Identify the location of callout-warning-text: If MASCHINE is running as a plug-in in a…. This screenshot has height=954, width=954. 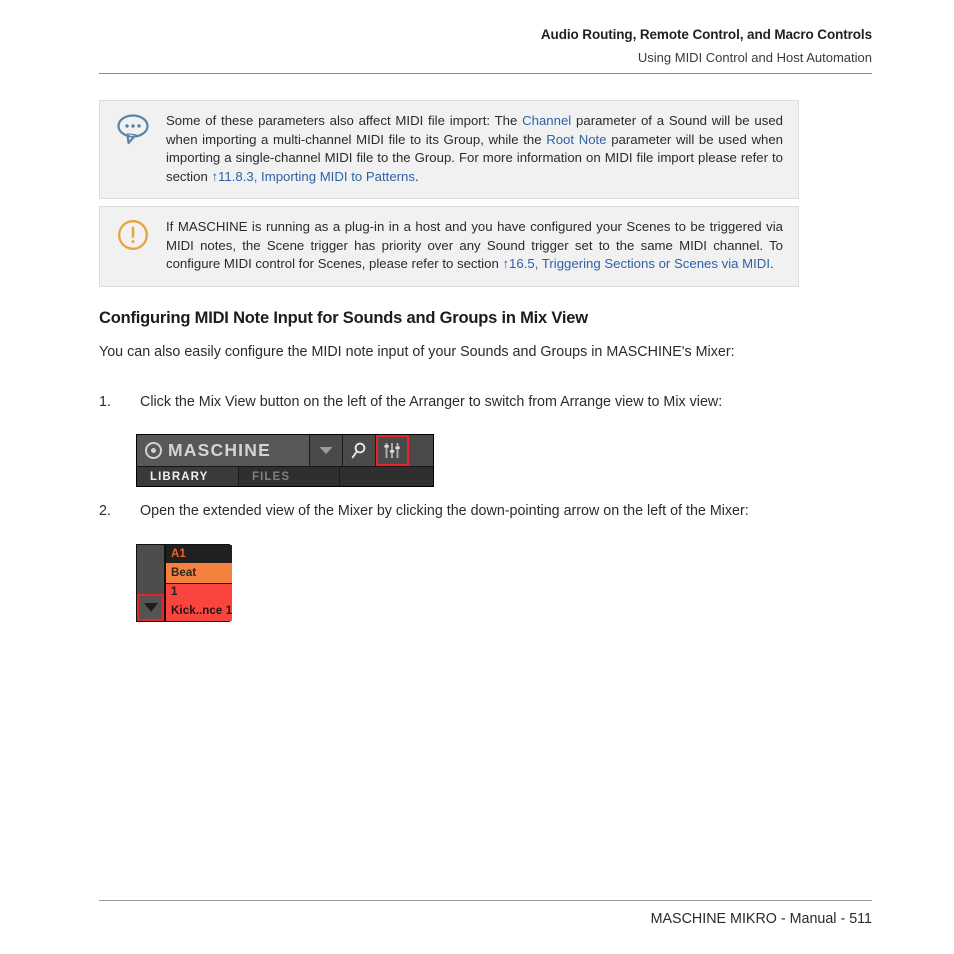
(482, 246).